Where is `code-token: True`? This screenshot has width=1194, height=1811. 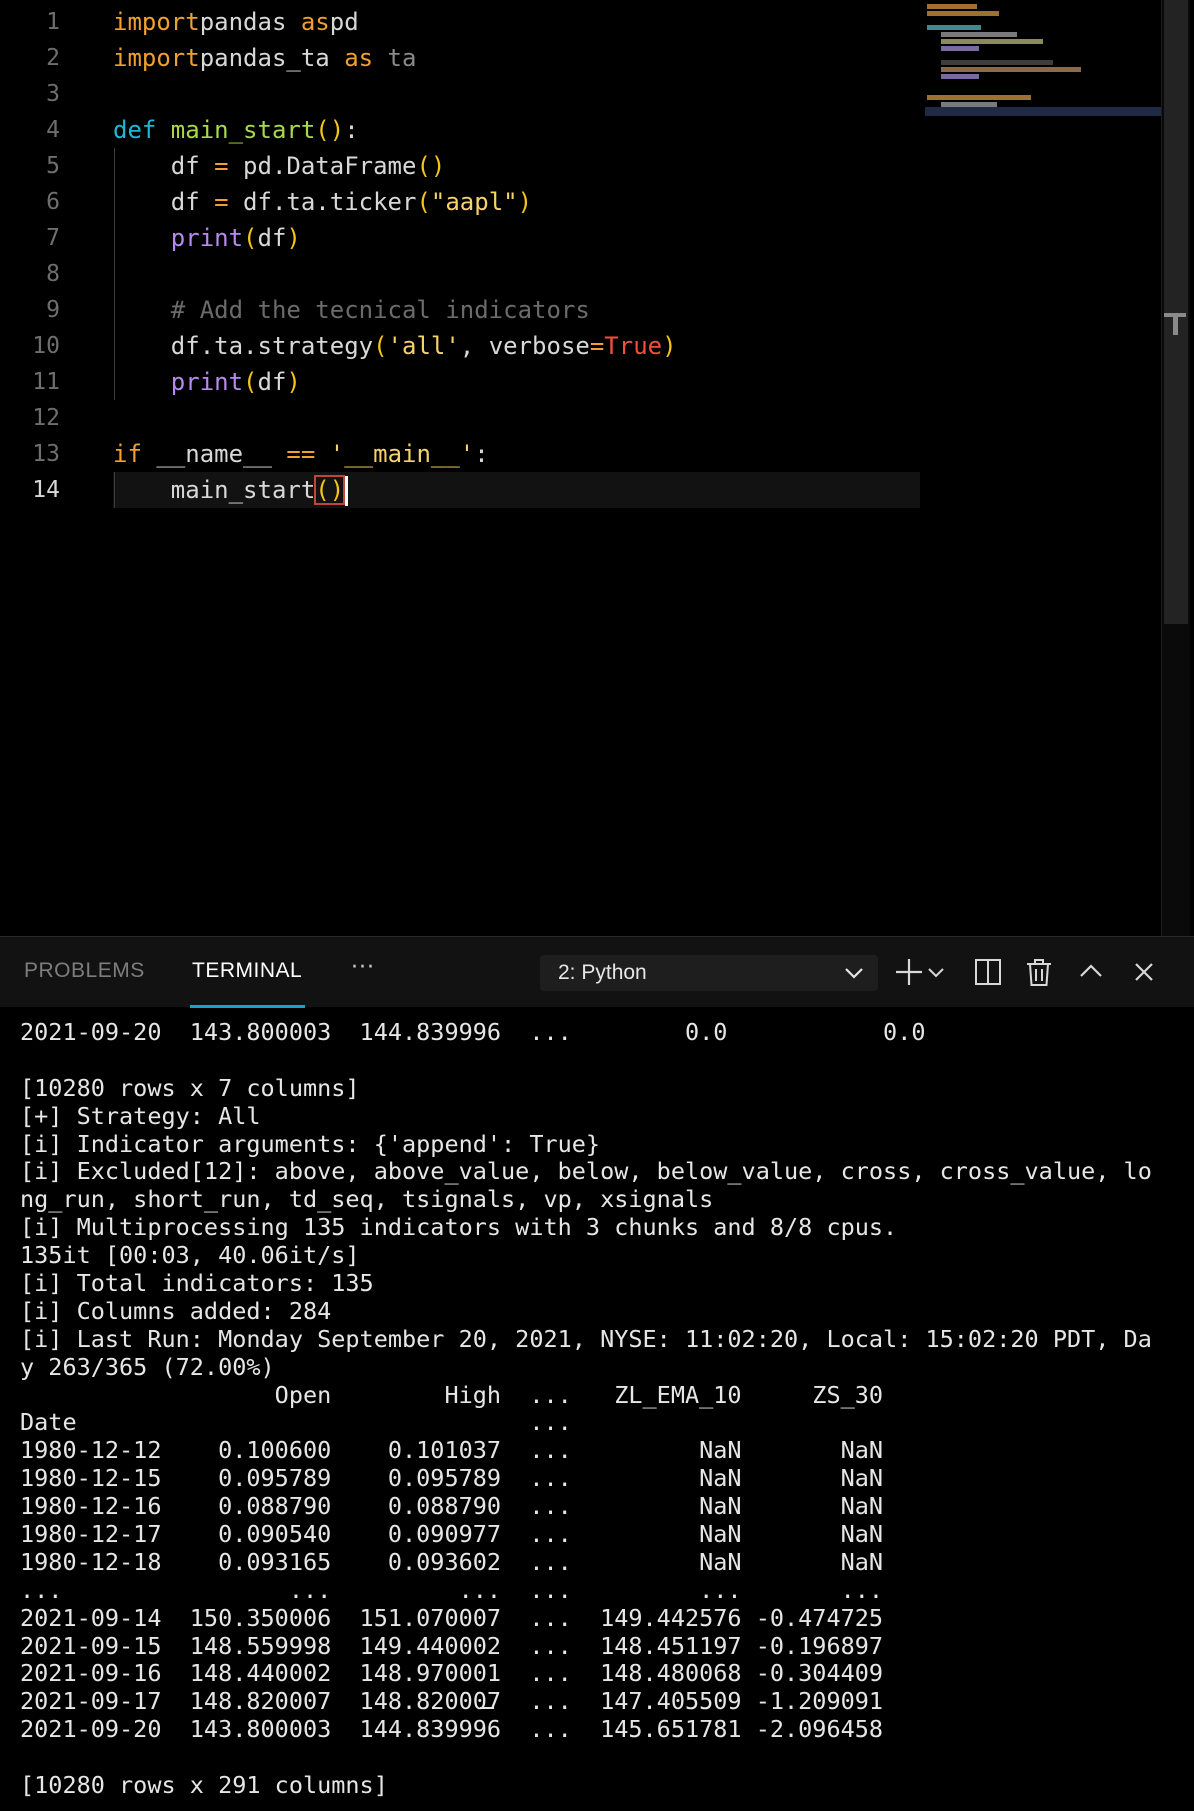 code-token: True is located at coordinates (633, 346).